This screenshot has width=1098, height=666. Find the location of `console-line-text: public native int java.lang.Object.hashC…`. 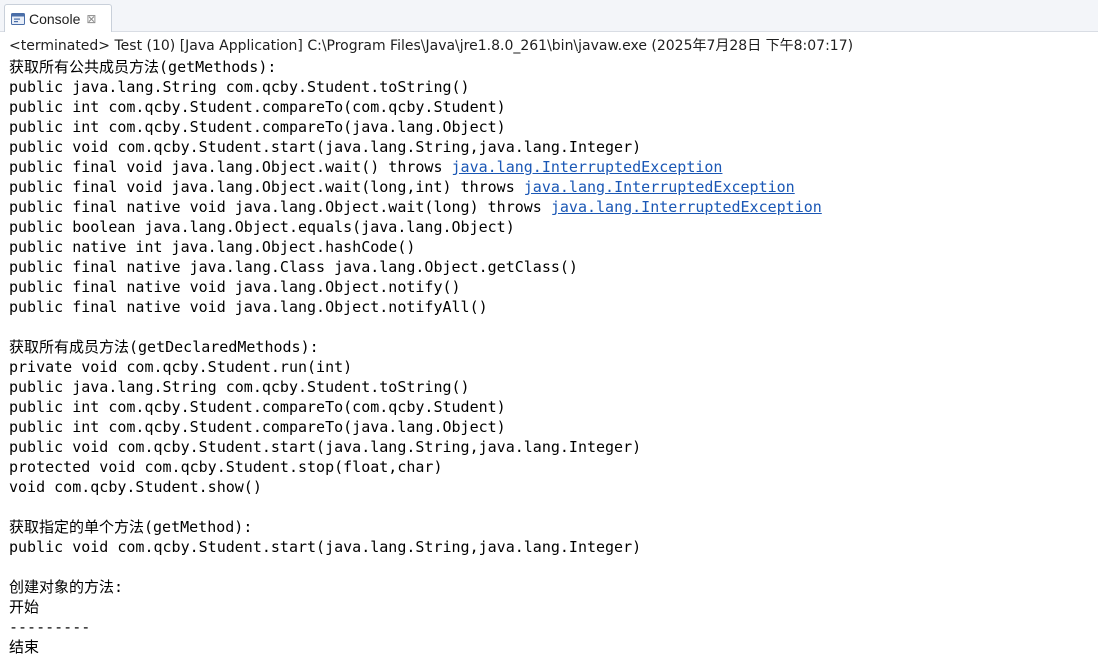

console-line-text: public native int java.lang.Object.hashC… is located at coordinates (212, 247).